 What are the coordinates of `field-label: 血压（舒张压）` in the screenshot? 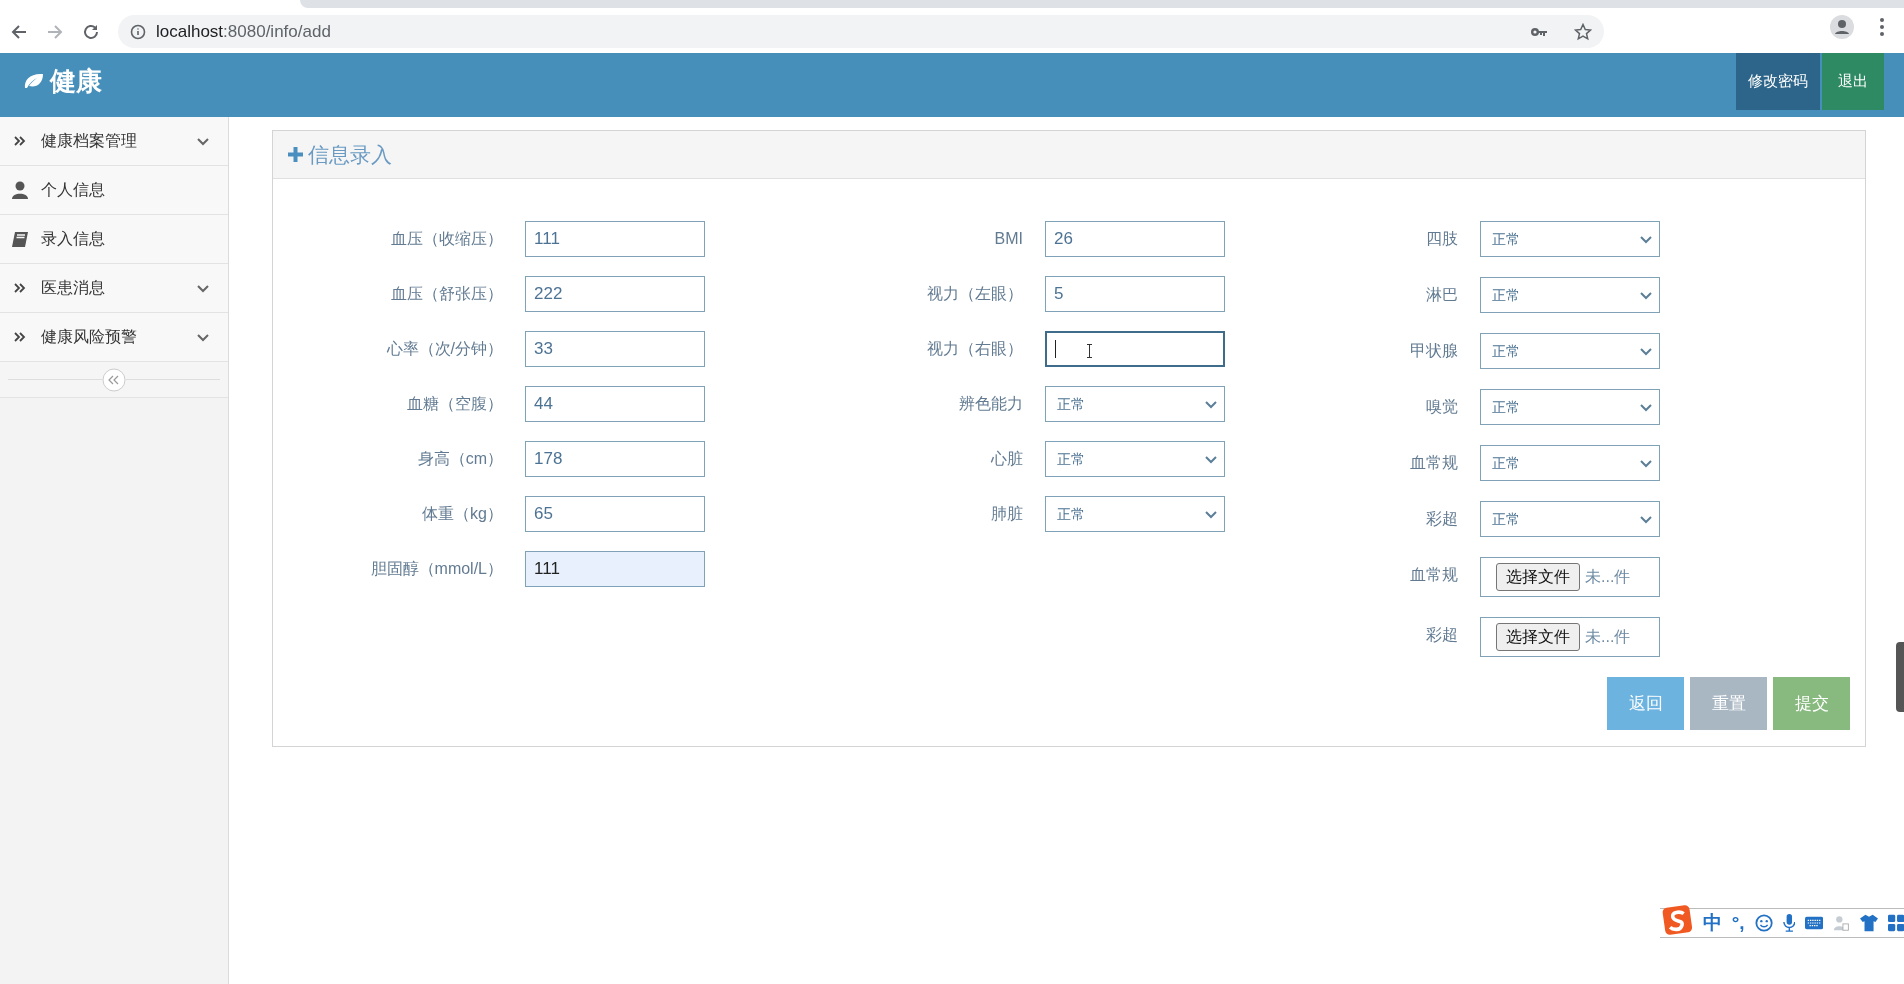 It's located at (447, 294).